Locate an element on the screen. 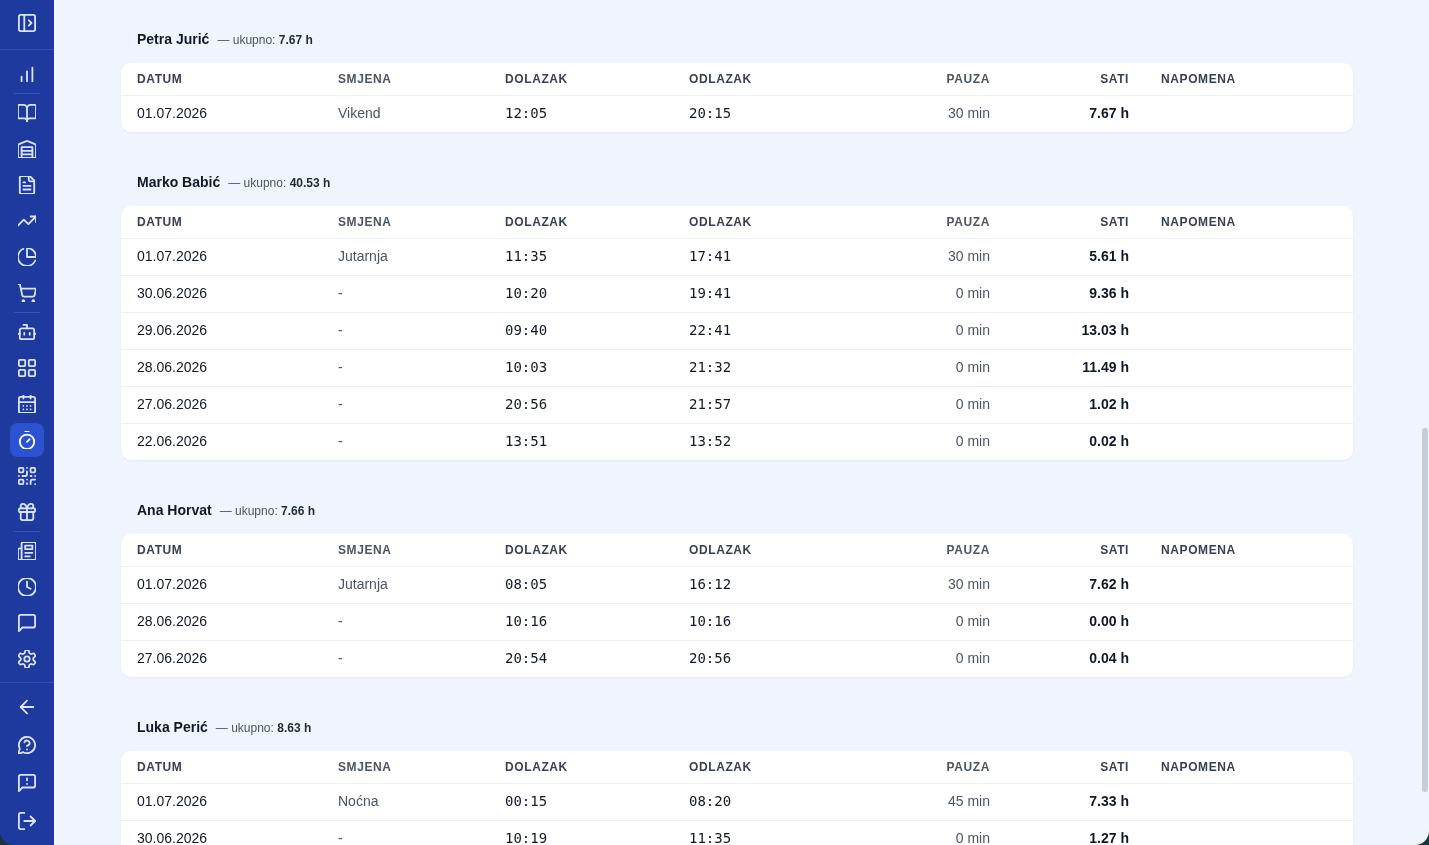 This screenshot has height=845, width=1429. stopwatch-icon is located at coordinates (27, 440).